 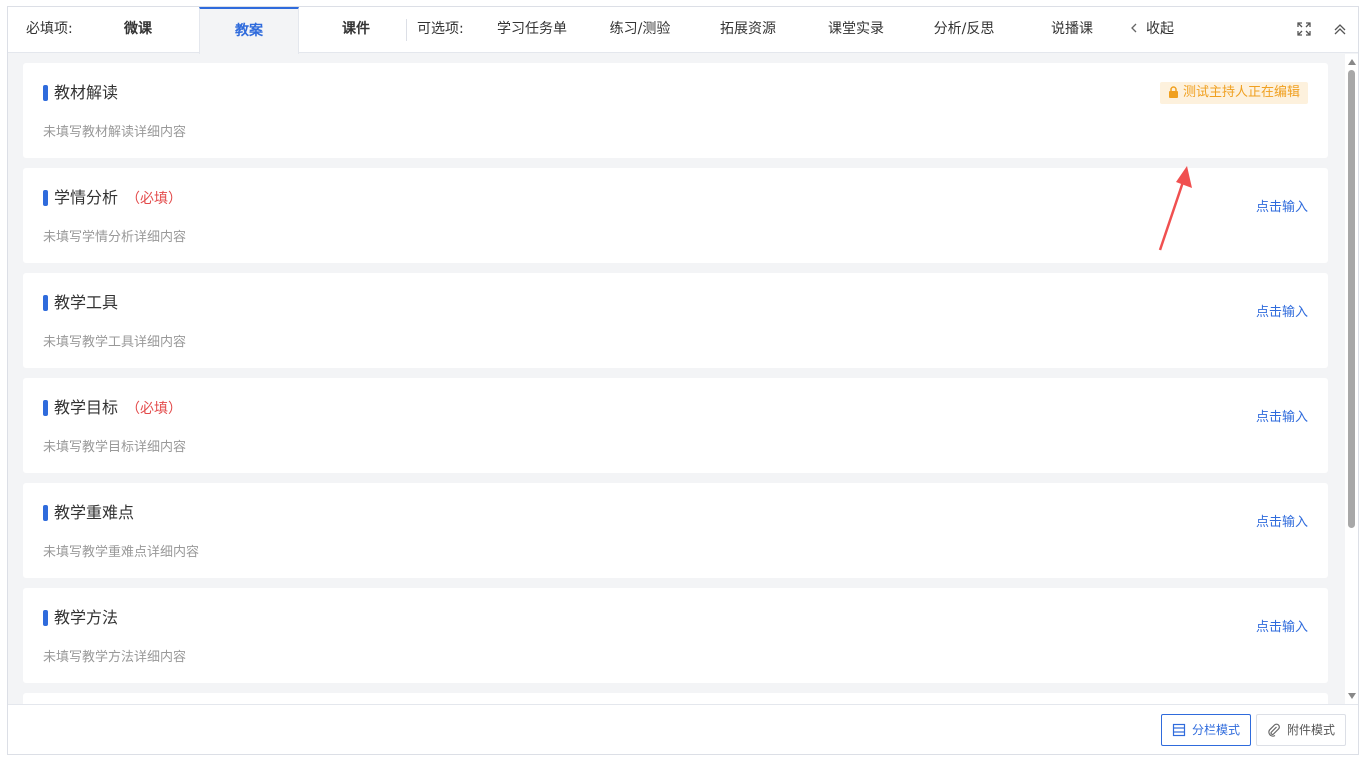 What do you see at coordinates (115, 342) in the screenshot?
I see `section-desc: 未填写教学工具详细内容` at bounding box center [115, 342].